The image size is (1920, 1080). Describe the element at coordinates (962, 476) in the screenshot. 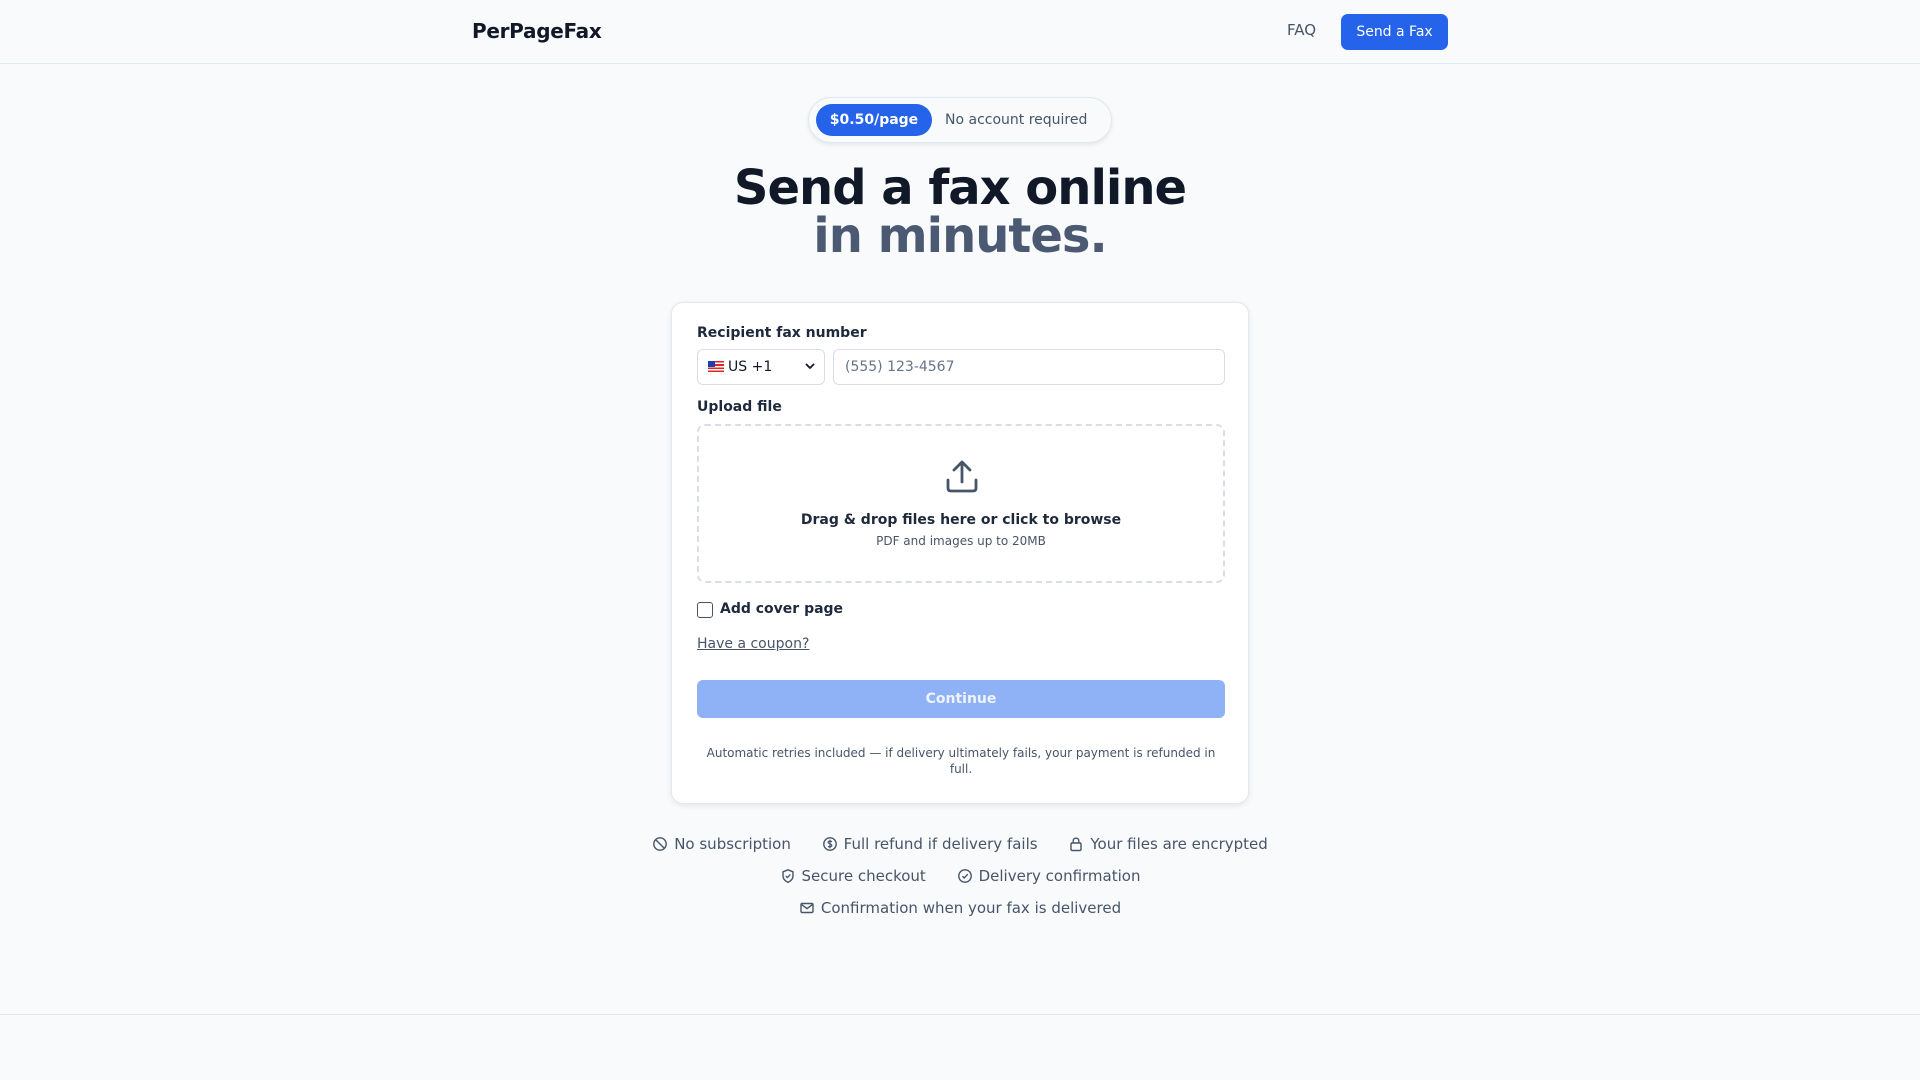

I see `upload-icon` at that location.